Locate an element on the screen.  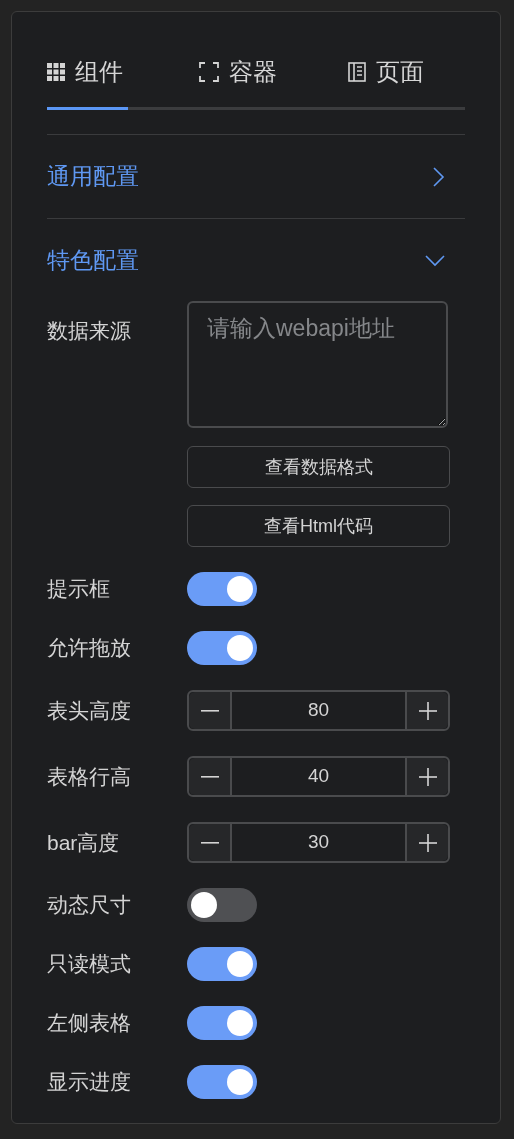
fullscreen-icon is located at coordinates (209, 71).